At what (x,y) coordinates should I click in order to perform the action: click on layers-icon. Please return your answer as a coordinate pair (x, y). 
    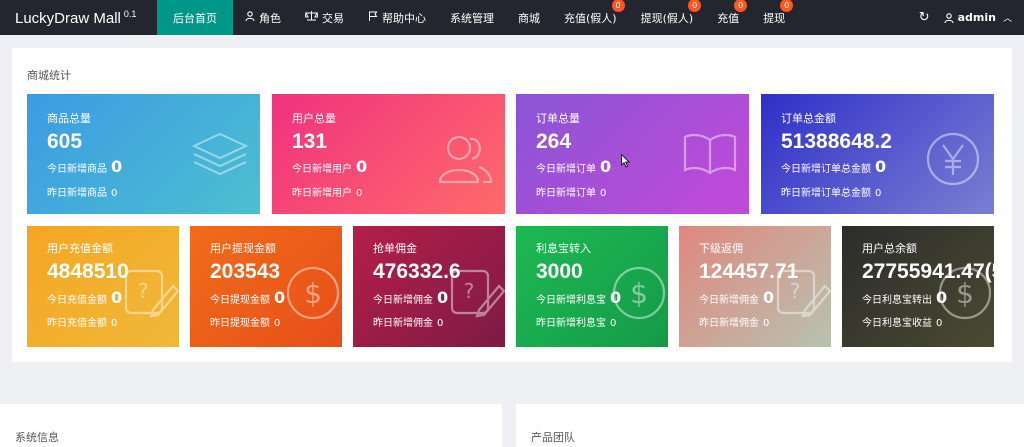
    Looking at the image, I should click on (220, 158).